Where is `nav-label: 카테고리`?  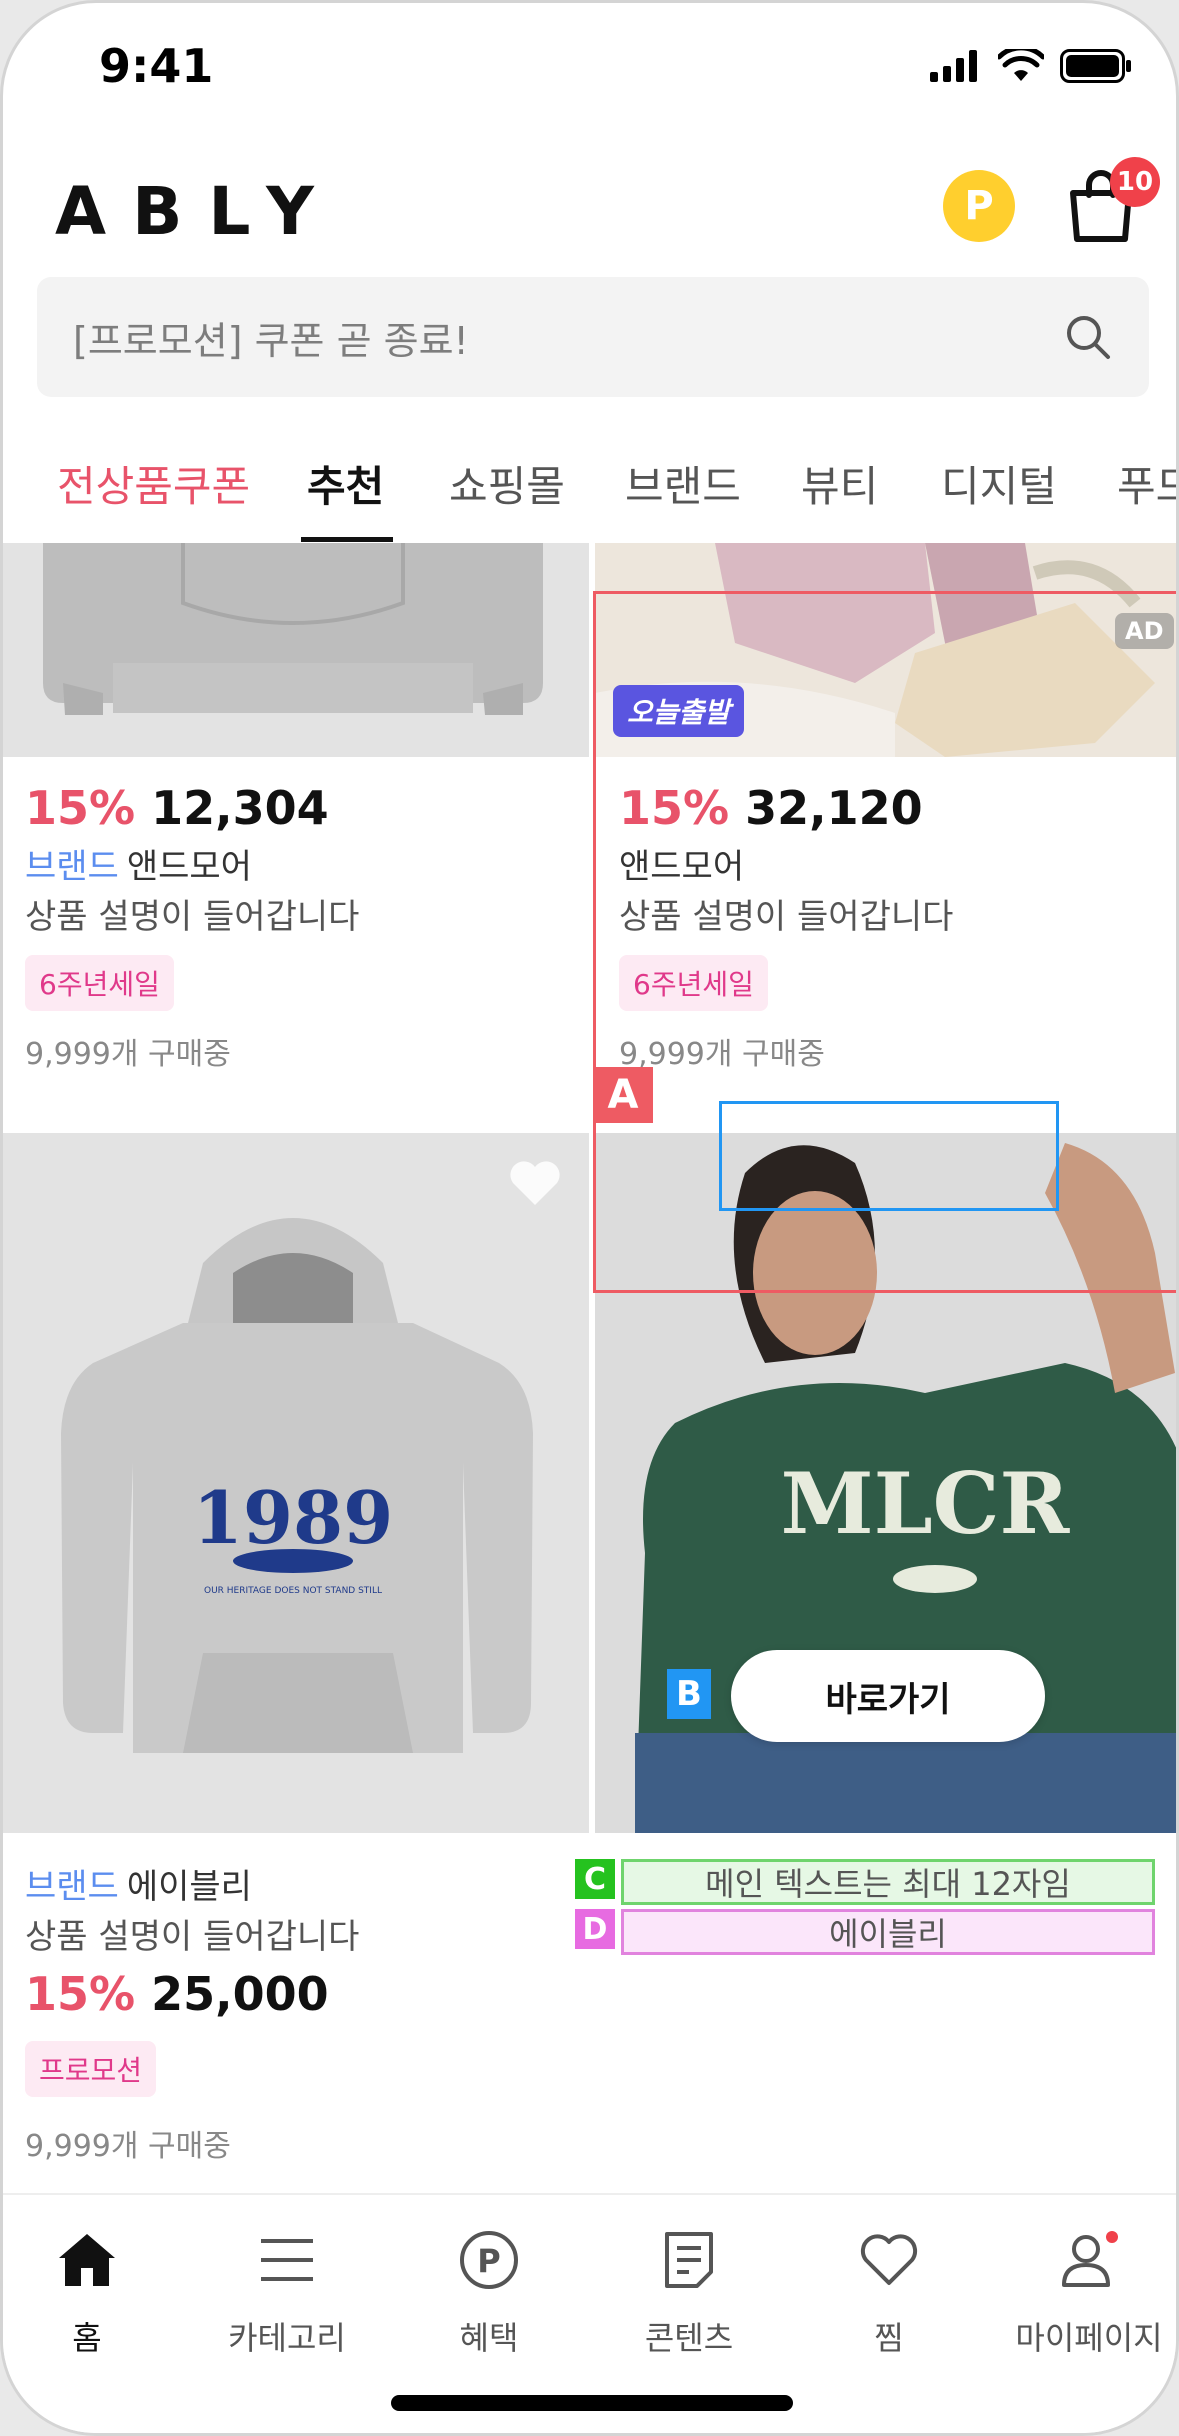 nav-label: 카테고리 is located at coordinates (287, 2338).